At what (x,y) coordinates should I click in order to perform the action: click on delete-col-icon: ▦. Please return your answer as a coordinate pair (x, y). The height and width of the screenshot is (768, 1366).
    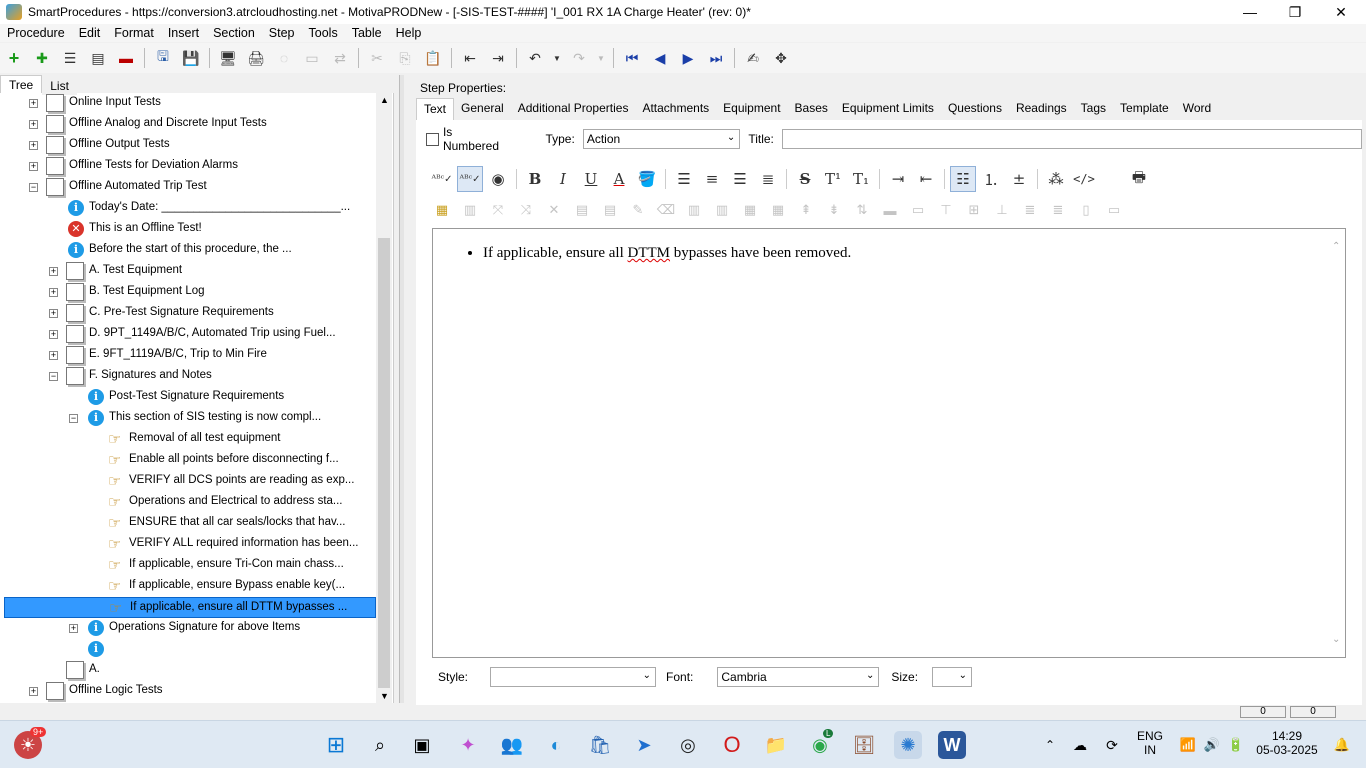
    Looking at the image, I should click on (750, 210).